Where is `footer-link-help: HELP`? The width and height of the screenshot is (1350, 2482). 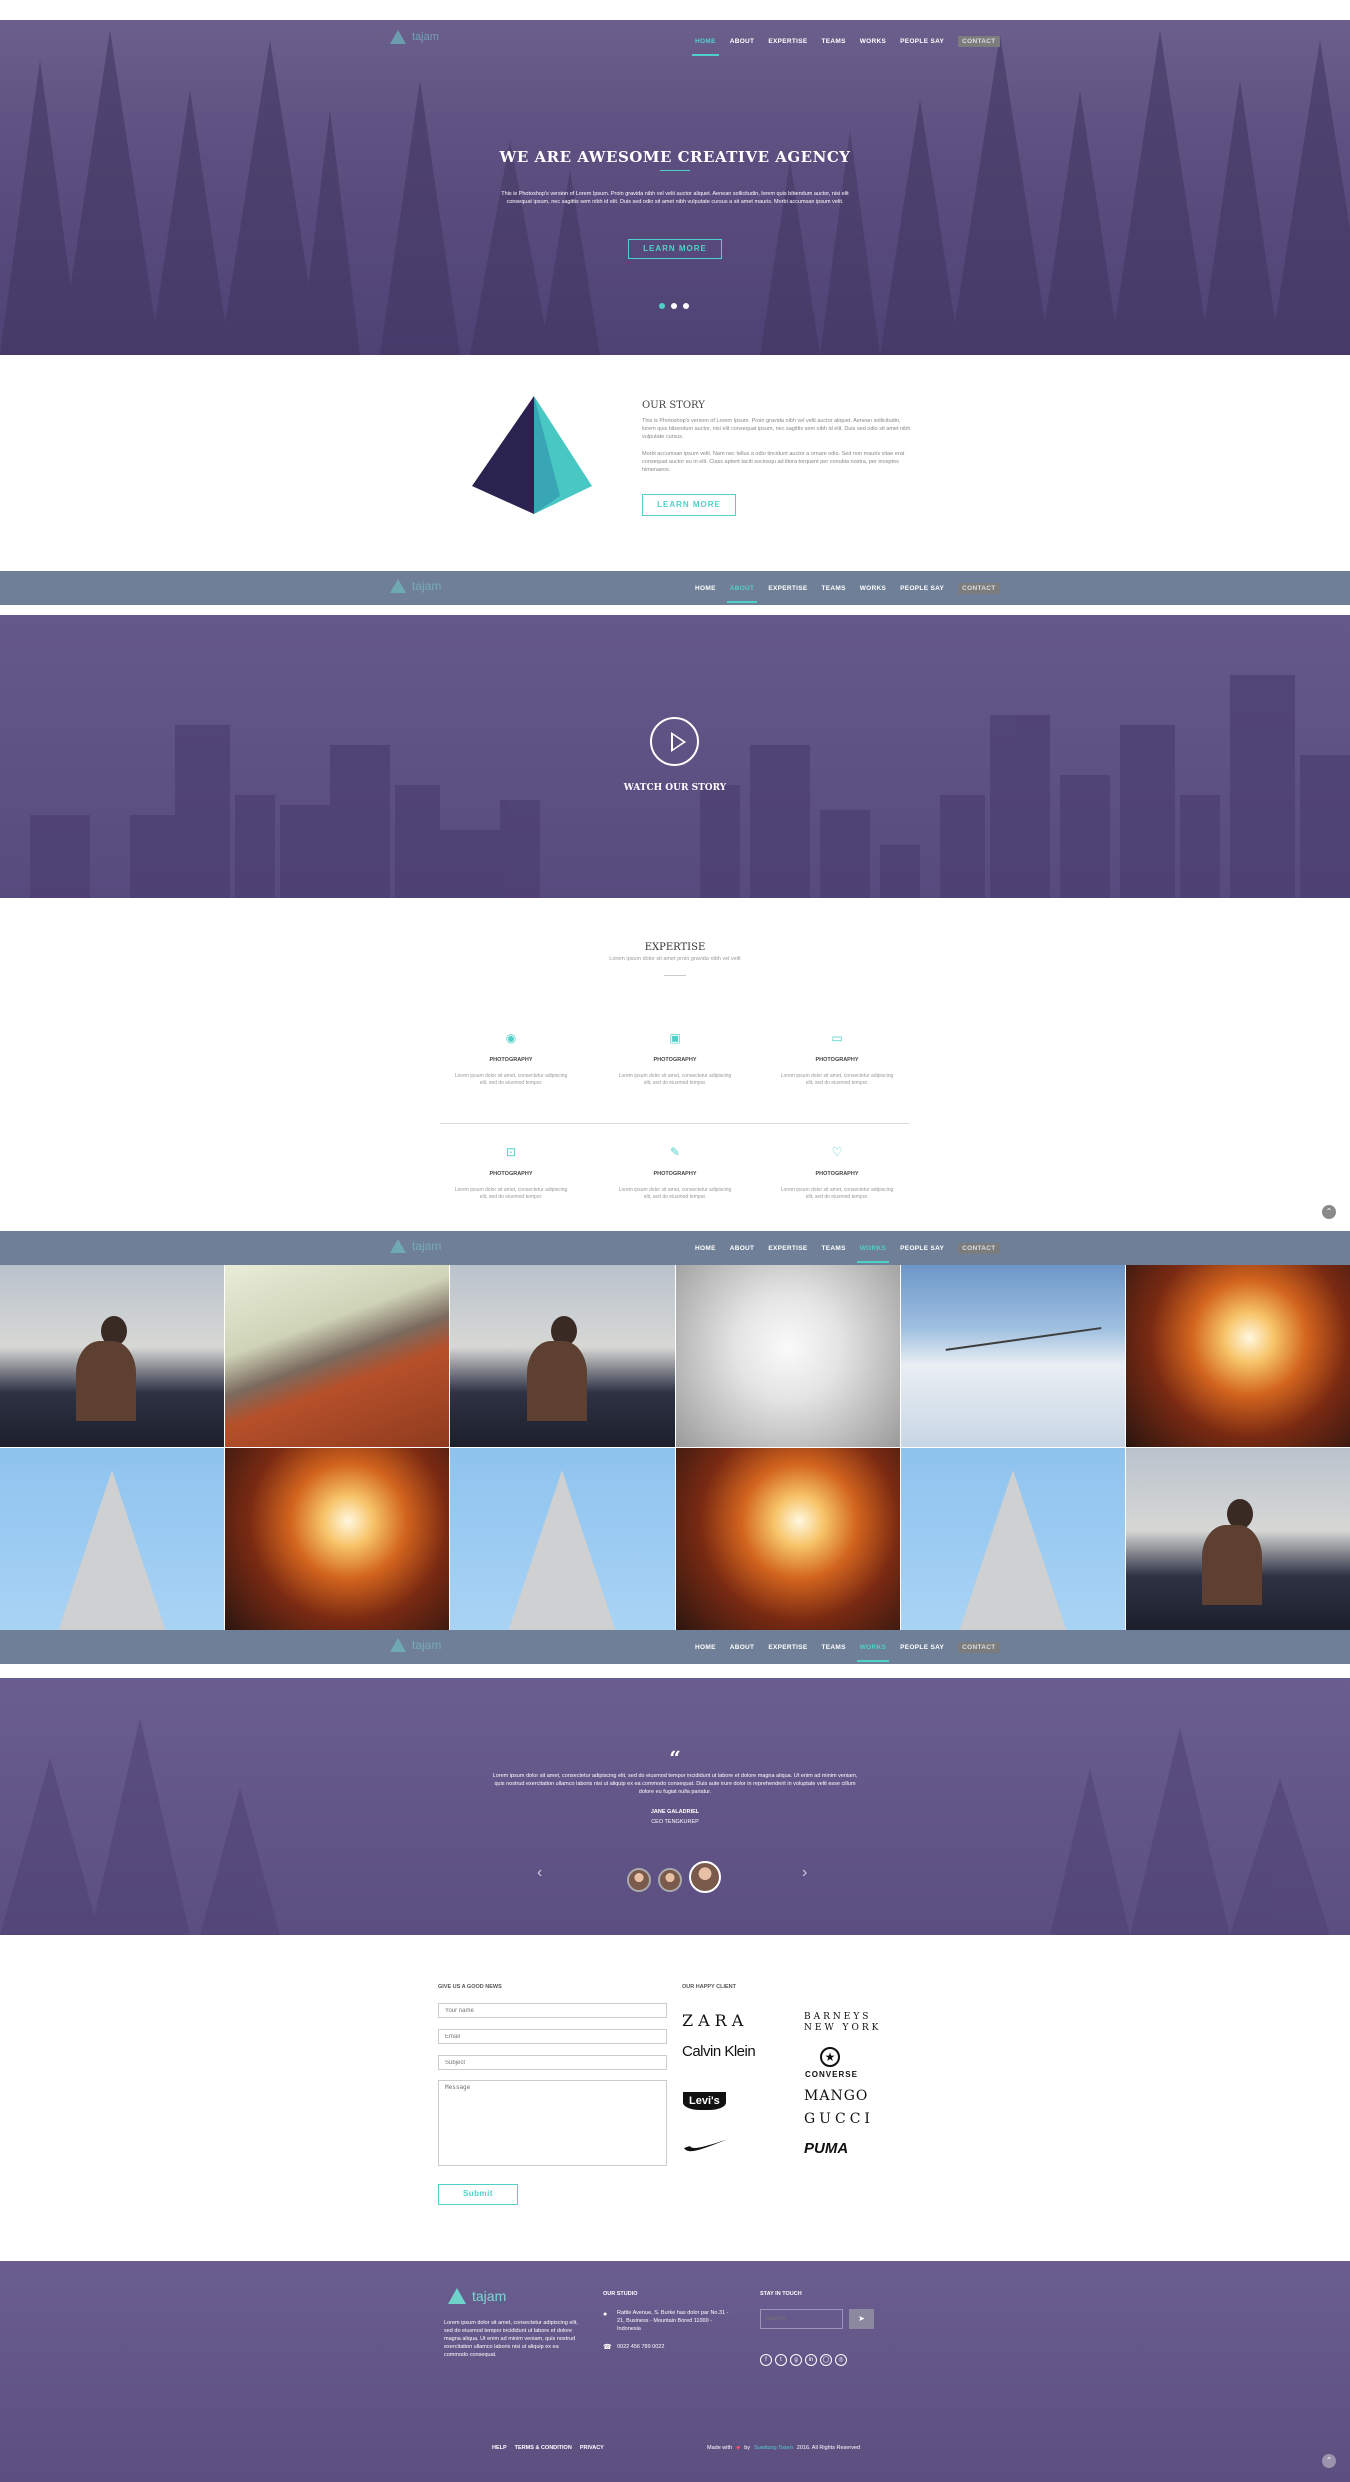 footer-link-help: HELP is located at coordinates (499, 2448).